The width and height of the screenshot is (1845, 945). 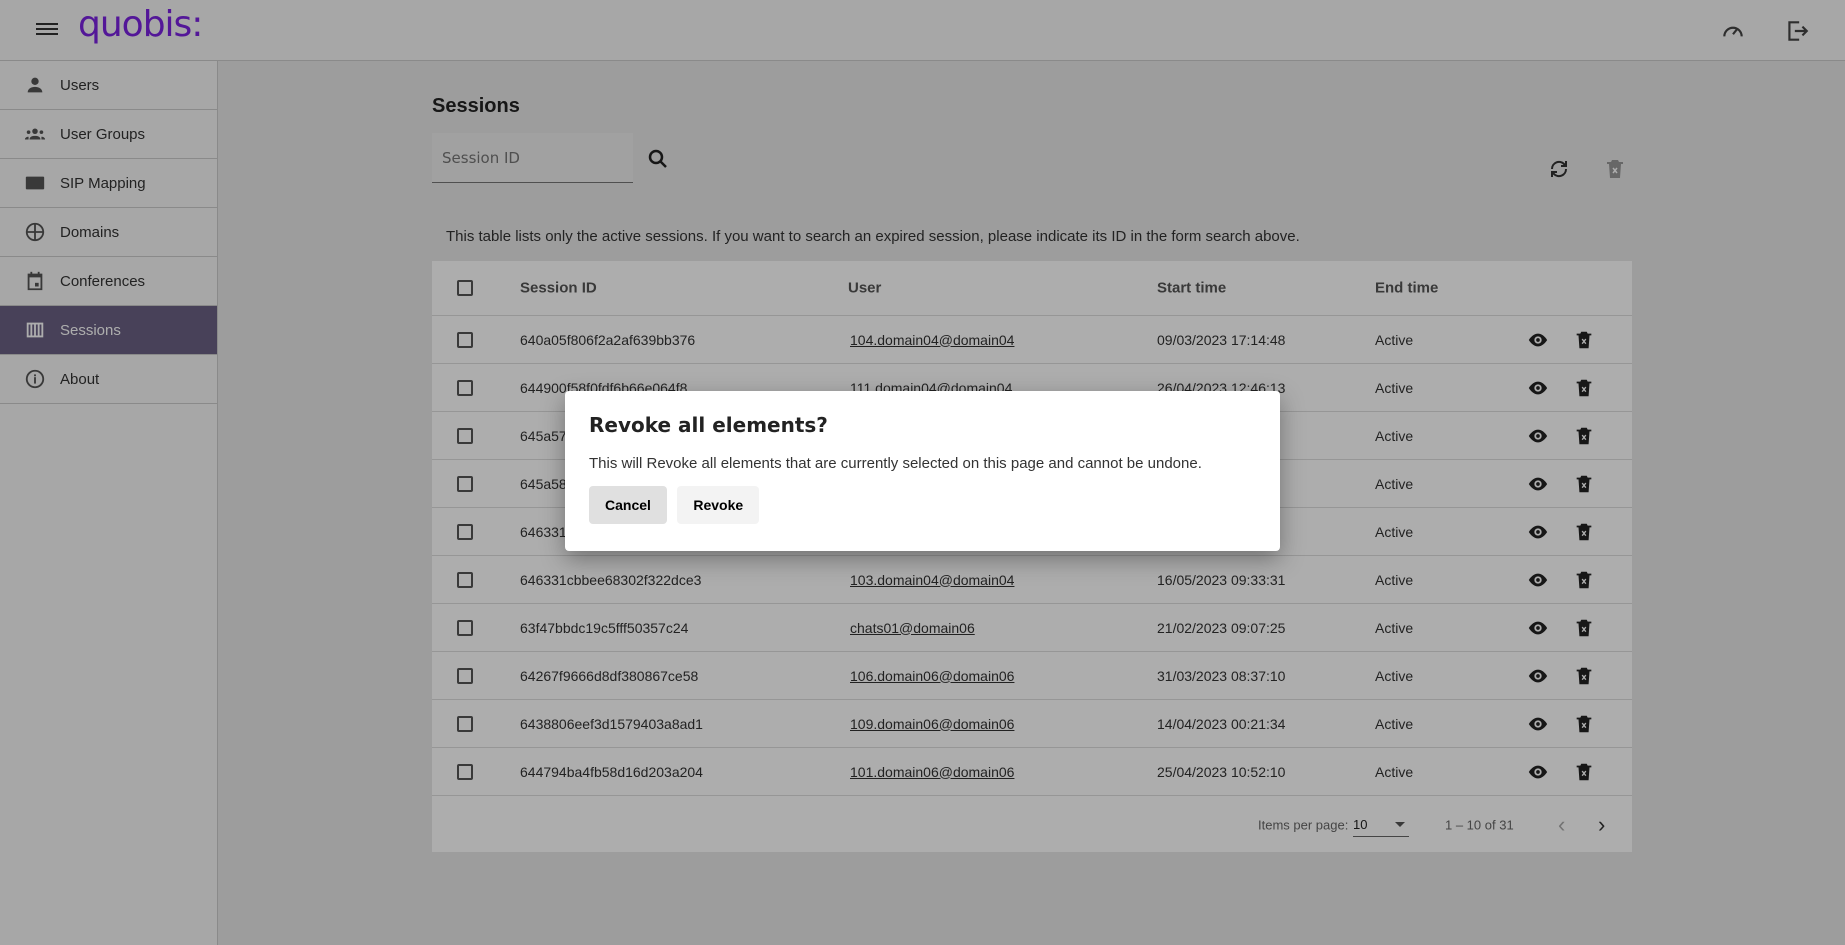 What do you see at coordinates (628, 505) in the screenshot?
I see `cancel-button: Cancel` at bounding box center [628, 505].